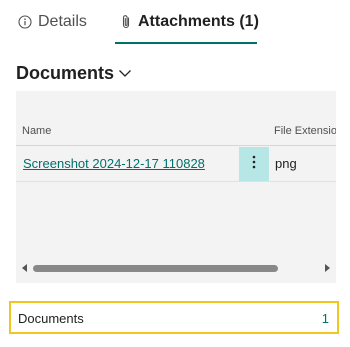 The width and height of the screenshot is (350, 347). What do you see at coordinates (198, 21) in the screenshot?
I see `tab-attachments-label: Attachments (1)` at bounding box center [198, 21].